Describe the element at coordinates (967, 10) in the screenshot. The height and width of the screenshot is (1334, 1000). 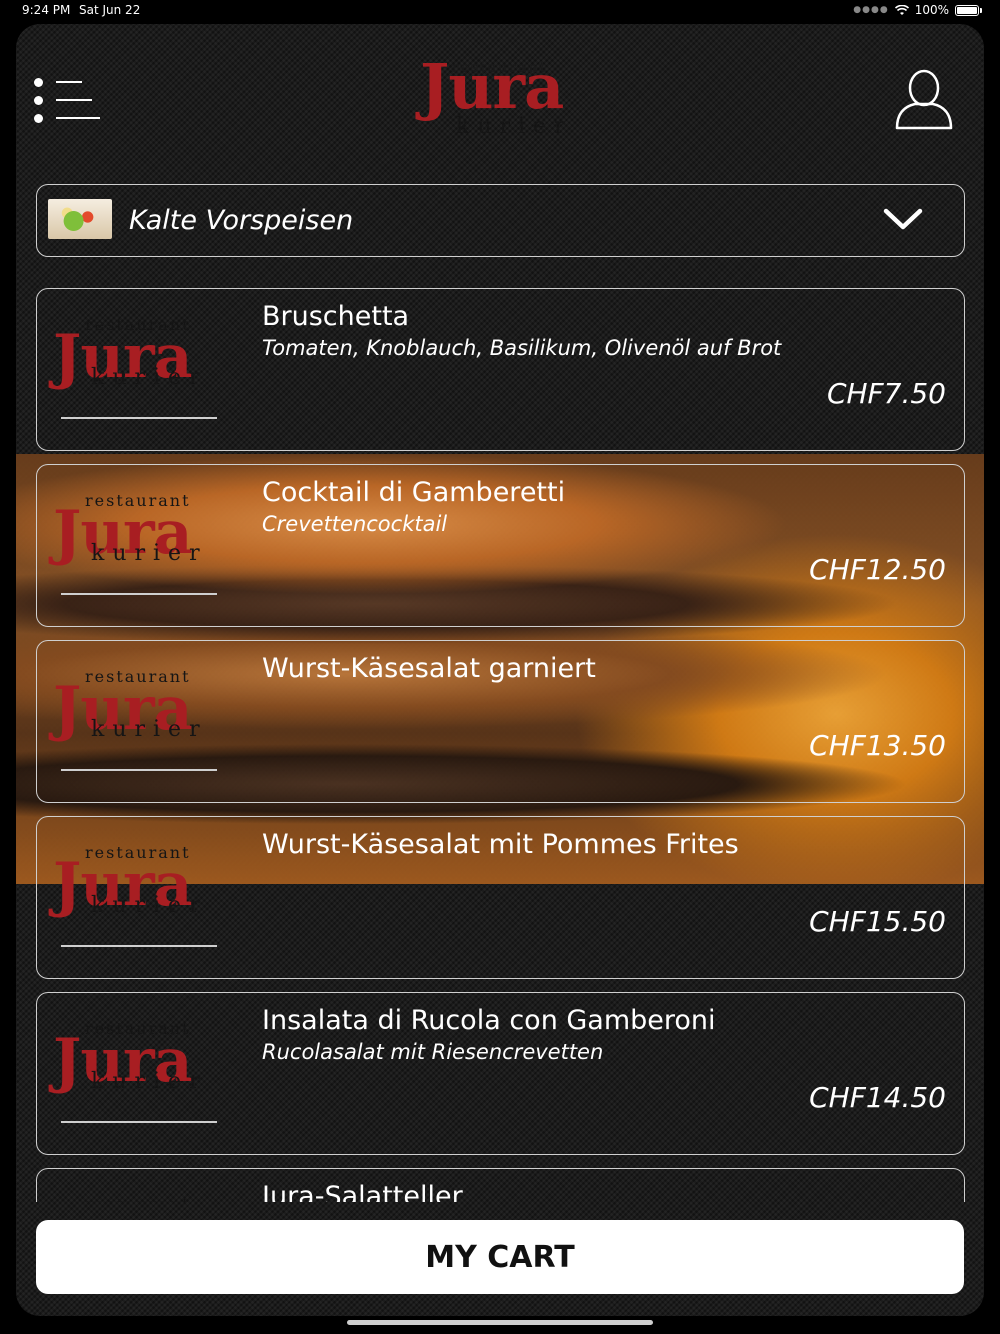
I see `battery-icon` at that location.